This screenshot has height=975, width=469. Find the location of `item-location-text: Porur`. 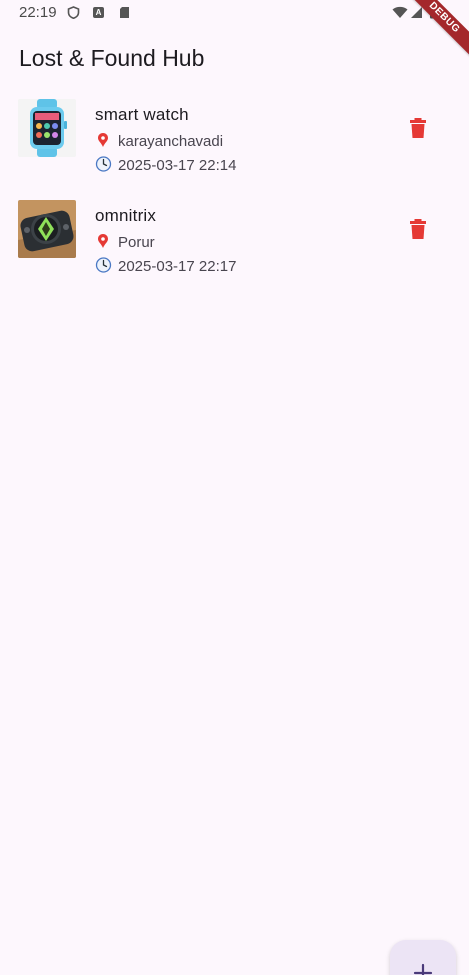

item-location-text: Porur is located at coordinates (136, 242).